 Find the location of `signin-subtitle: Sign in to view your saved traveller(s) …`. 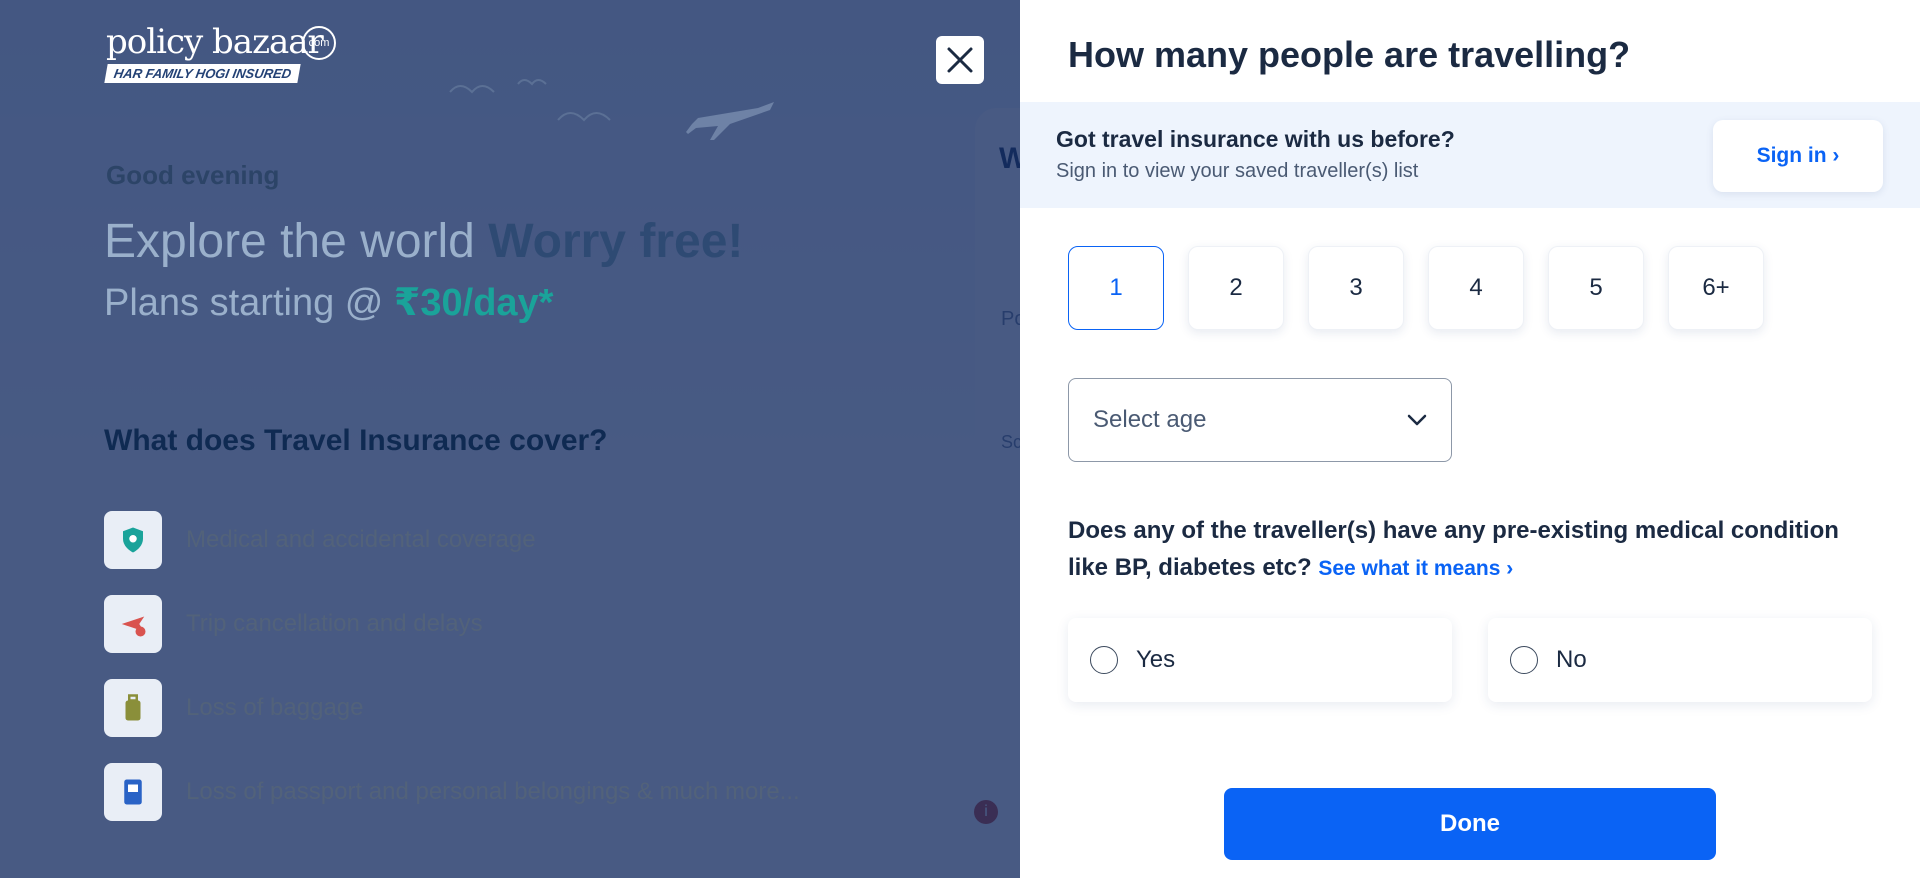

signin-subtitle: Sign in to view your saved traveller(s) … is located at coordinates (1237, 171).